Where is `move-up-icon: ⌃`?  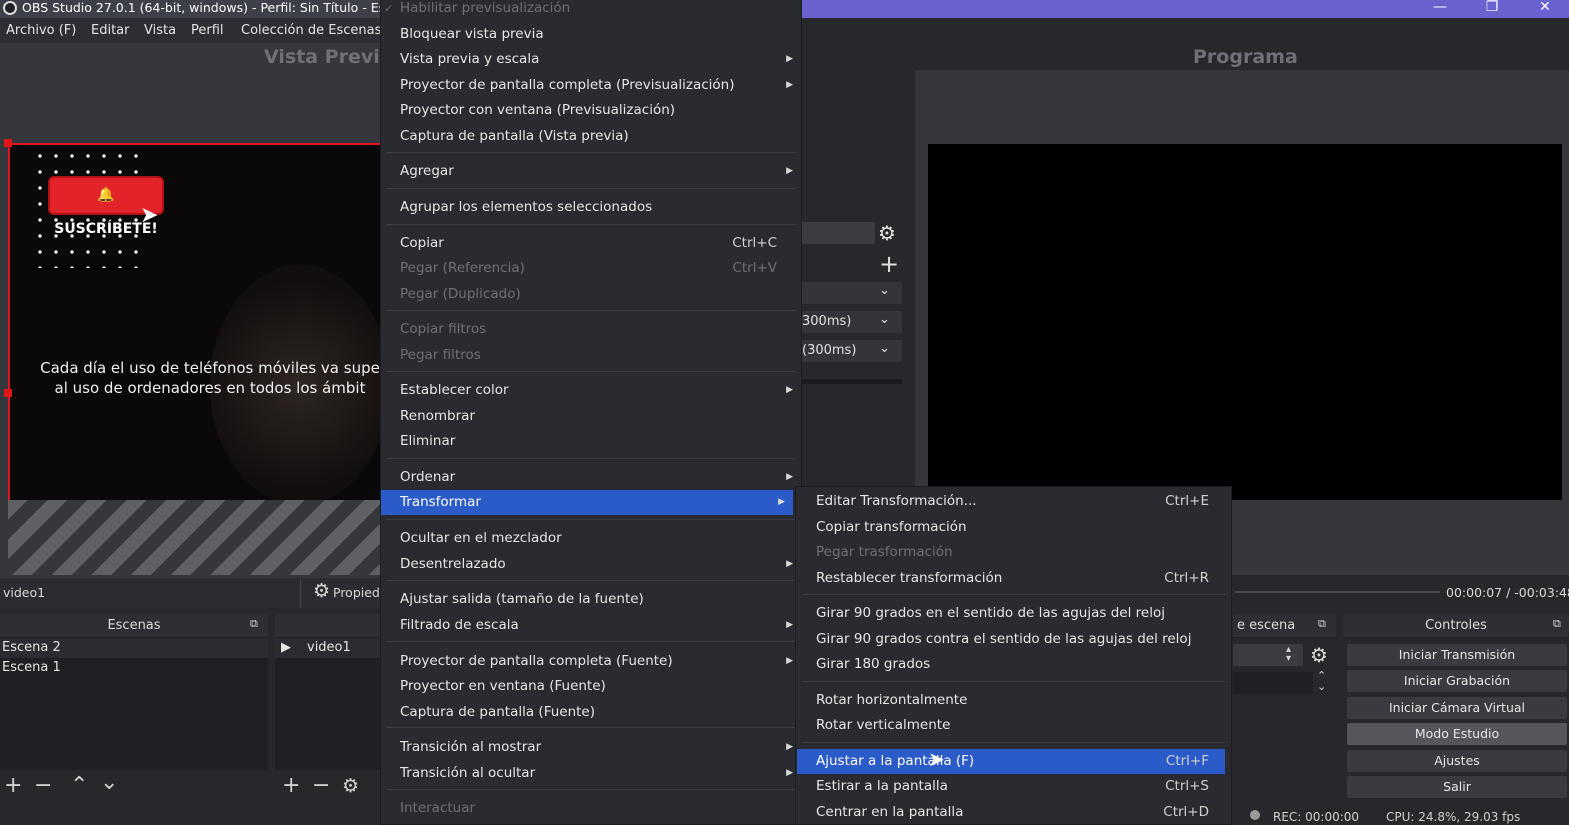
move-up-icon: ⌃ is located at coordinates (79, 786).